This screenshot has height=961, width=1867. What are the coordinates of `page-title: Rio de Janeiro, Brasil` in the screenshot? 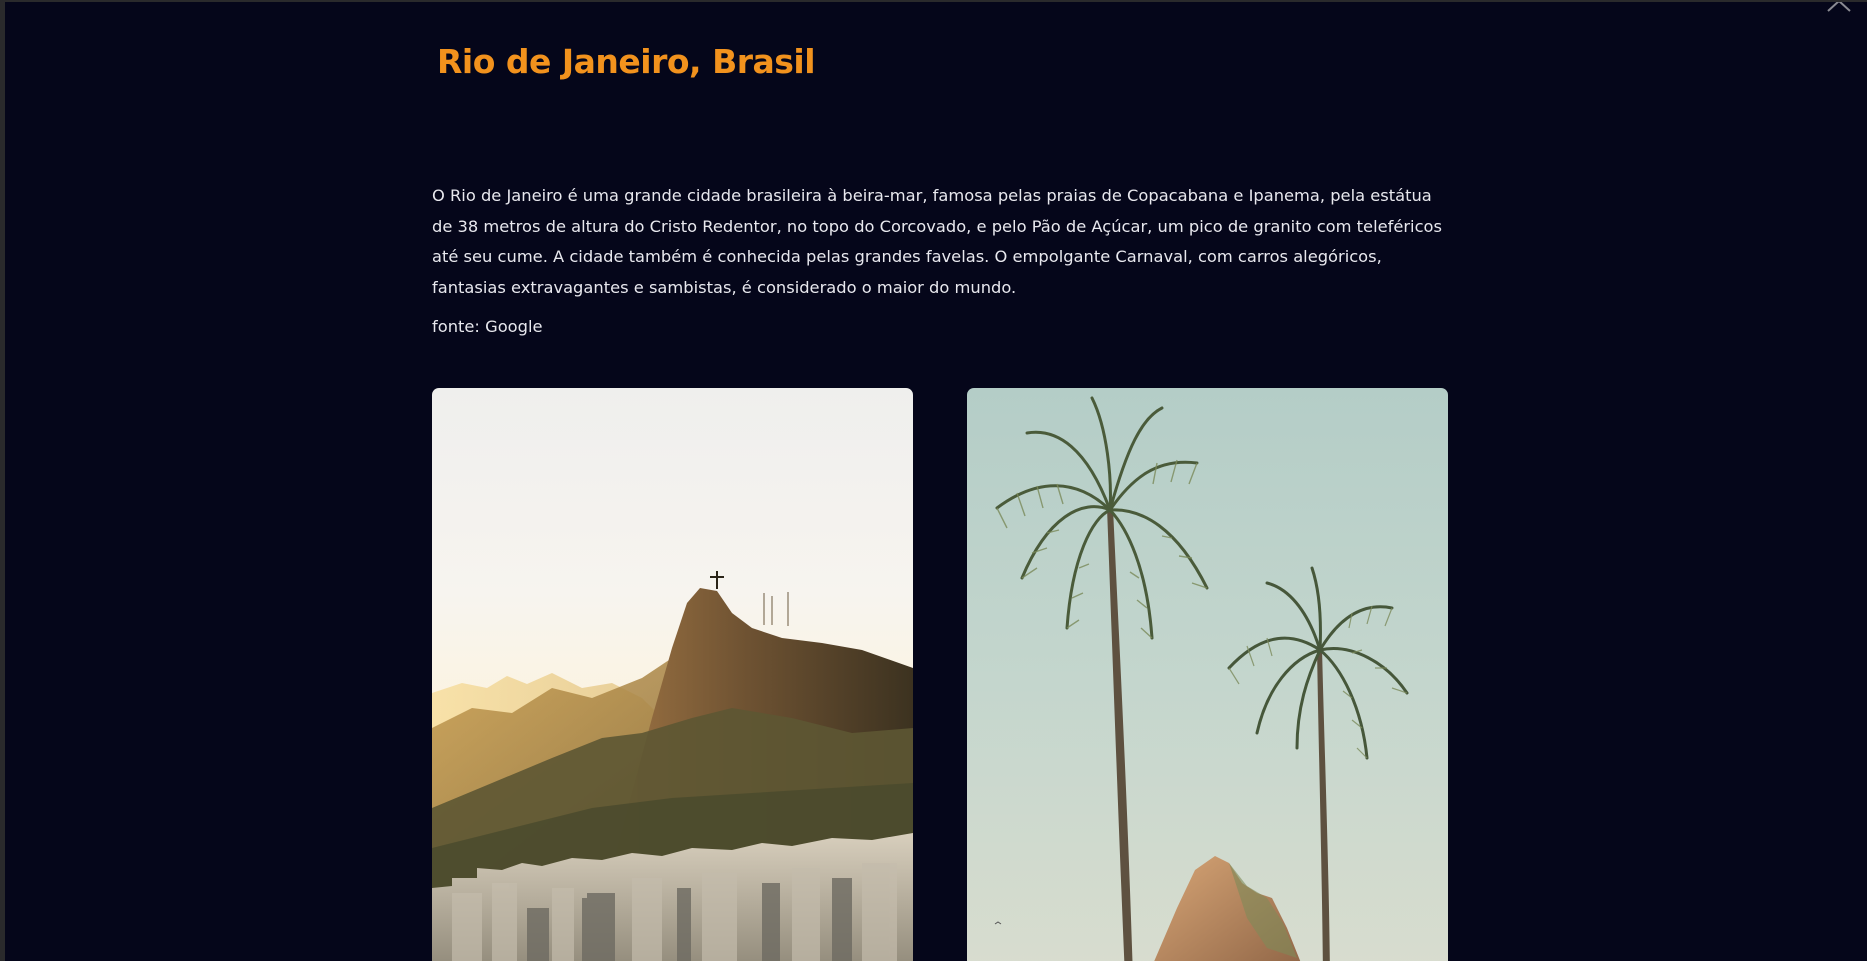 It's located at (626, 61).